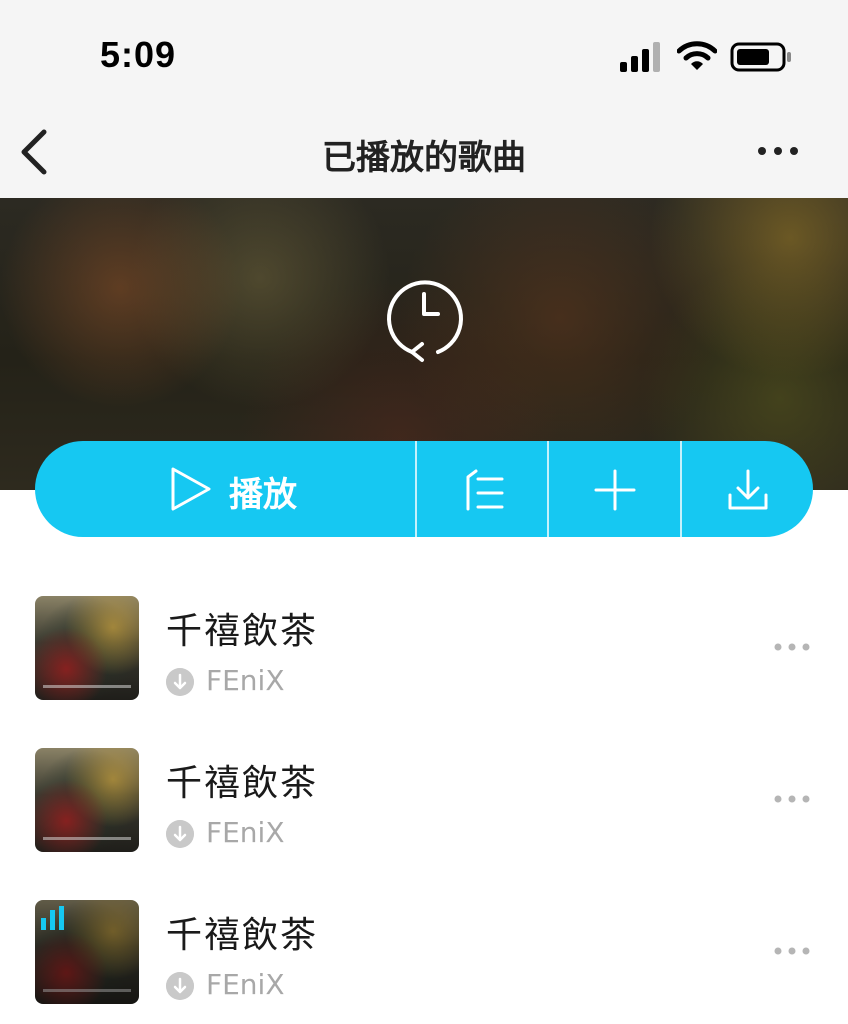 The image size is (848, 1024). I want to click on action-bar: 播放, so click(424, 489).